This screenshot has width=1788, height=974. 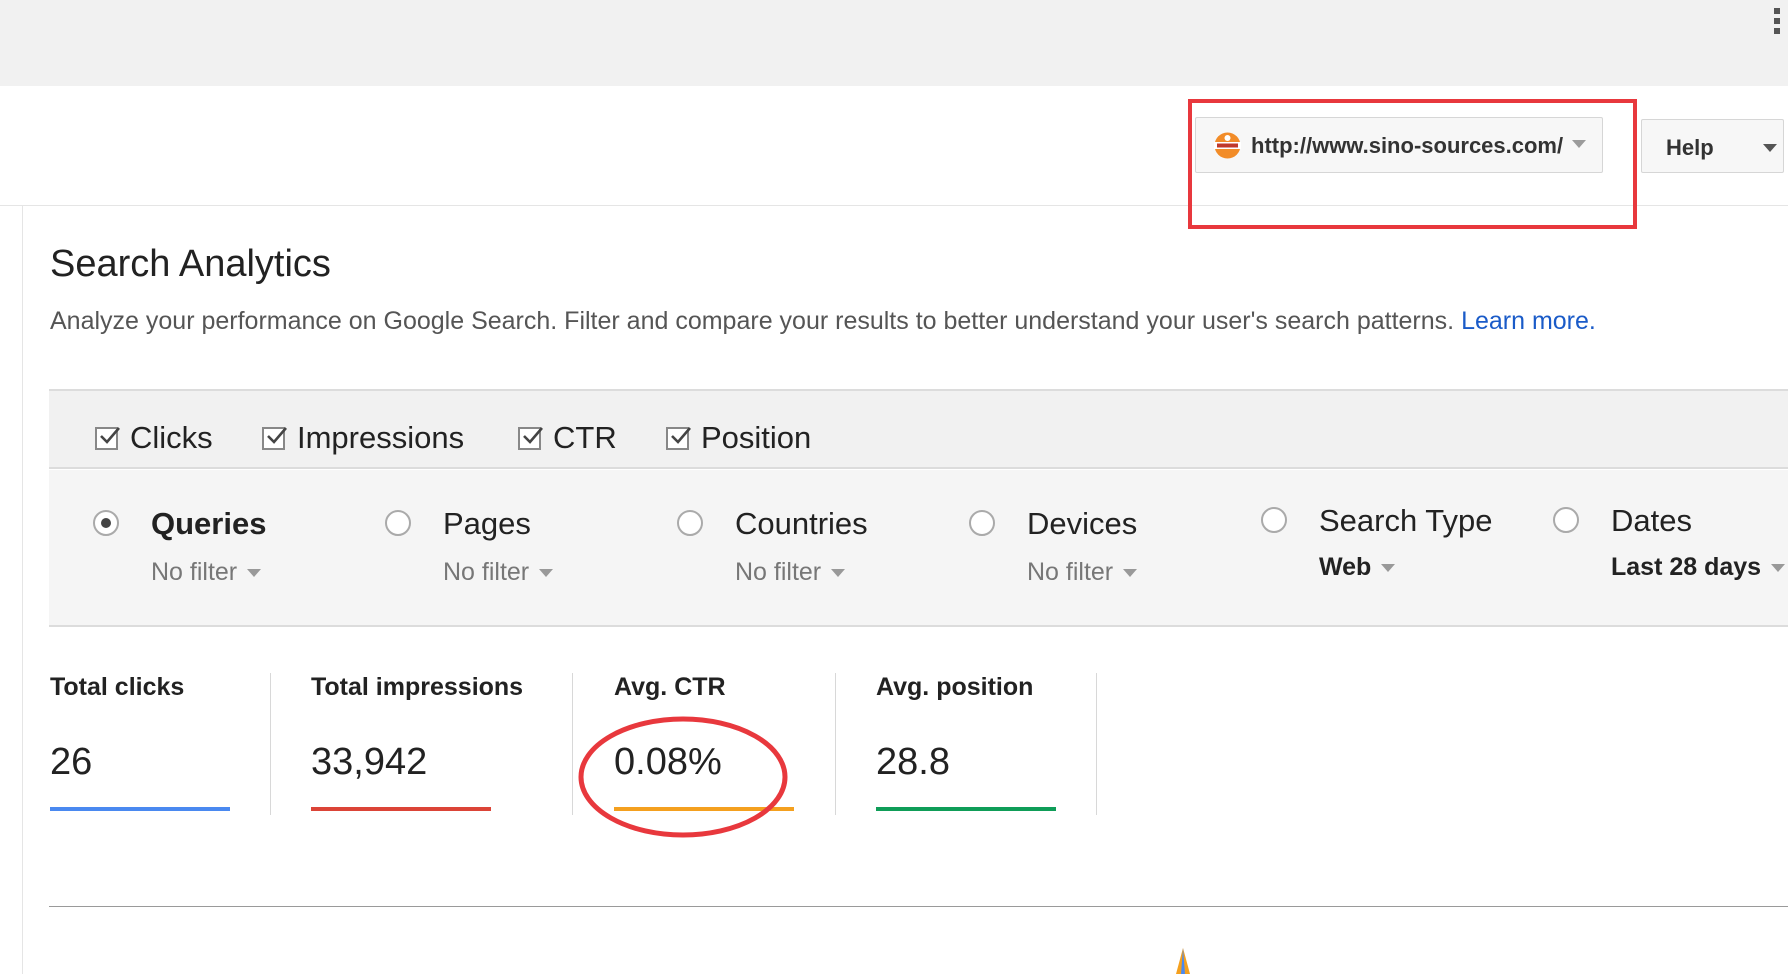 I want to click on stat-total-impressions: Total impressions 33,942, so click(x=417, y=742).